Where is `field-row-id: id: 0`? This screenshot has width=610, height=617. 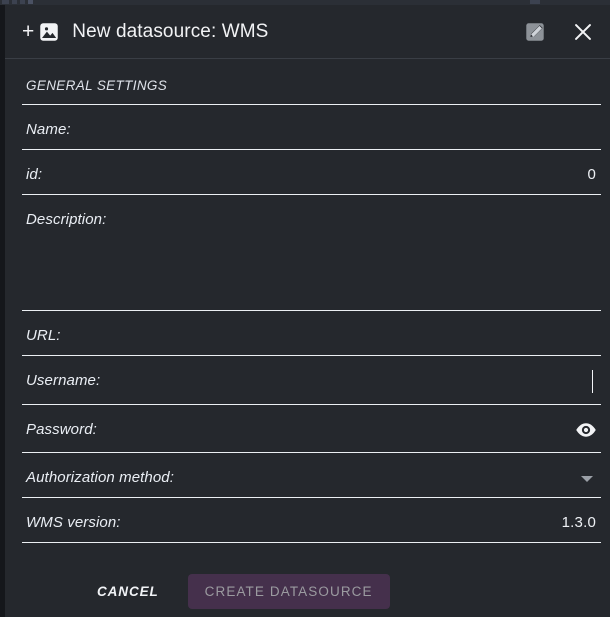 field-row-id: id: 0 is located at coordinates (306, 166).